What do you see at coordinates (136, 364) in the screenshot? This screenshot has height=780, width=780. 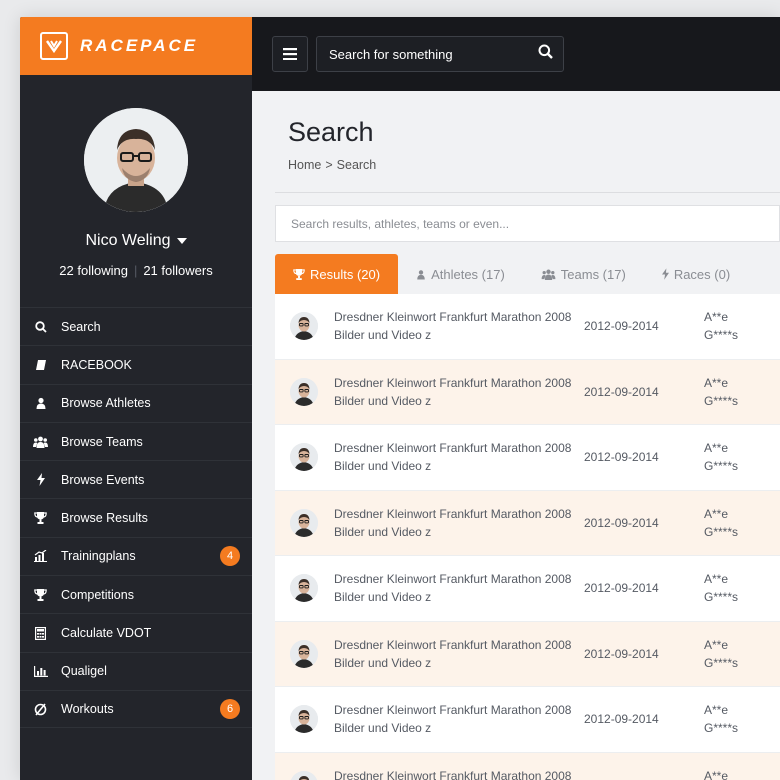 I see `sidebar-item-racebook: RACEBOOK` at bounding box center [136, 364].